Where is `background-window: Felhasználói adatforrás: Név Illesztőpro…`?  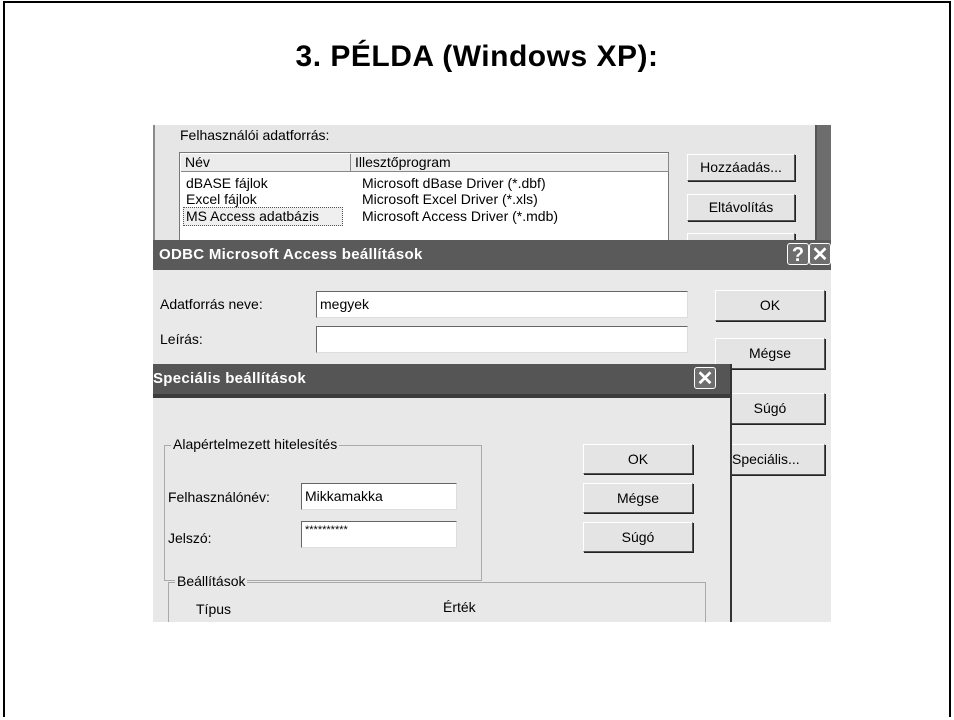
background-window: Felhasználói adatforrás: Név Illesztőpro… is located at coordinates (492, 192).